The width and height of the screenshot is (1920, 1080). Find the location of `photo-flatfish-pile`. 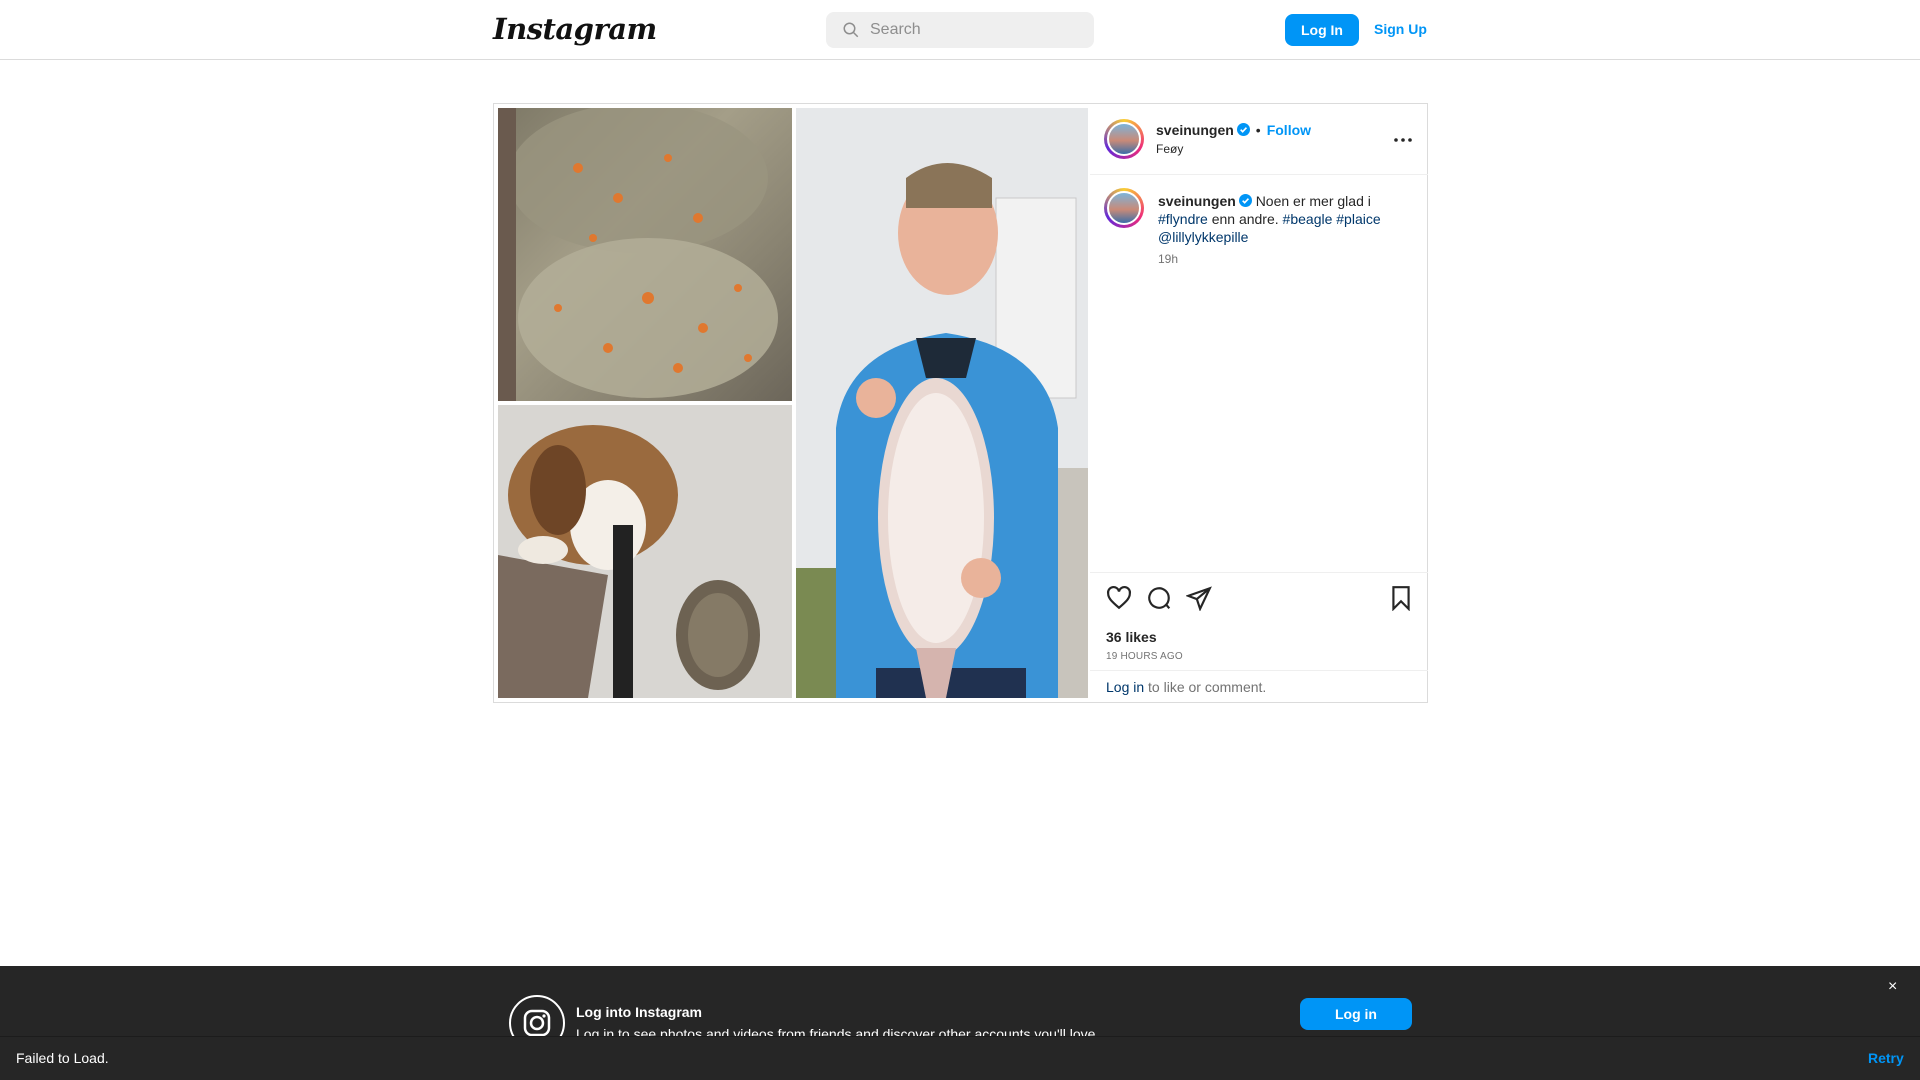

photo-flatfish-pile is located at coordinates (645, 254).